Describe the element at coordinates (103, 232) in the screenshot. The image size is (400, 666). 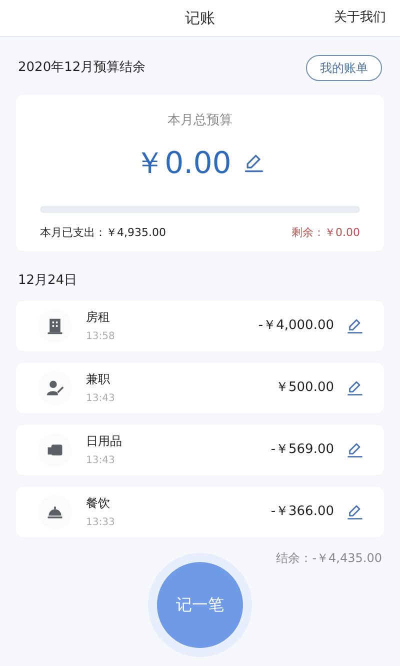
I see `spent-text: 本月已支出：￥4,935.00` at that location.